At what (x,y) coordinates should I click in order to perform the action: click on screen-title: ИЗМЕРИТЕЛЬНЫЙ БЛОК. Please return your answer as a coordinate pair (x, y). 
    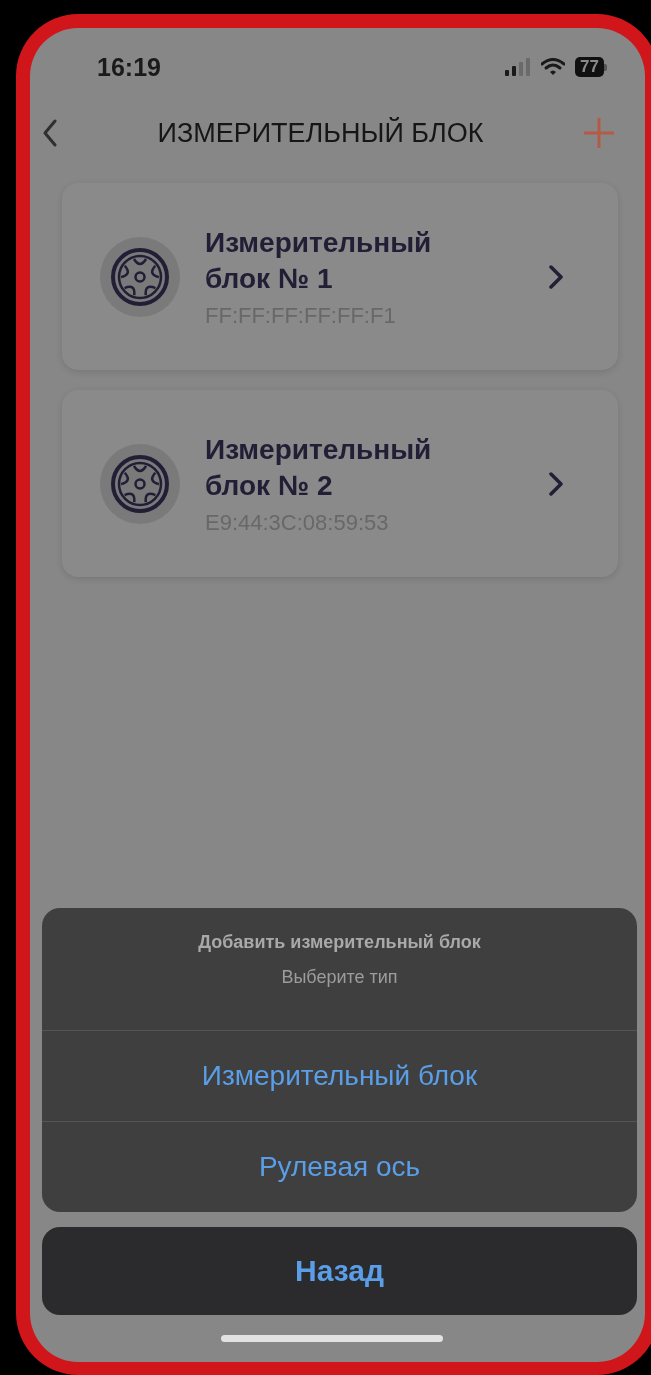
    Looking at the image, I should click on (320, 133).